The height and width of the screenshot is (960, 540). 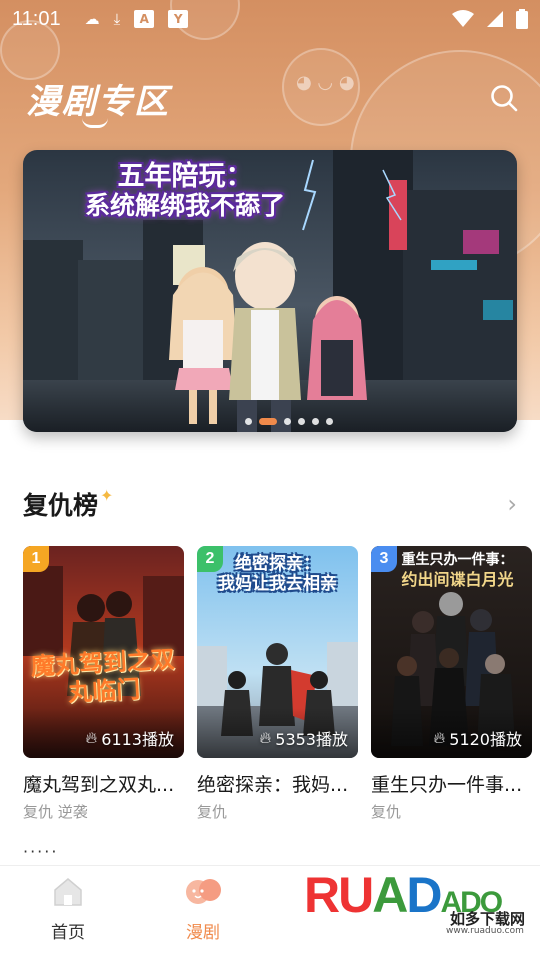 What do you see at coordinates (270, 19) in the screenshot?
I see `status-bar: 11:01 ☁ ⤓ A Y` at bounding box center [270, 19].